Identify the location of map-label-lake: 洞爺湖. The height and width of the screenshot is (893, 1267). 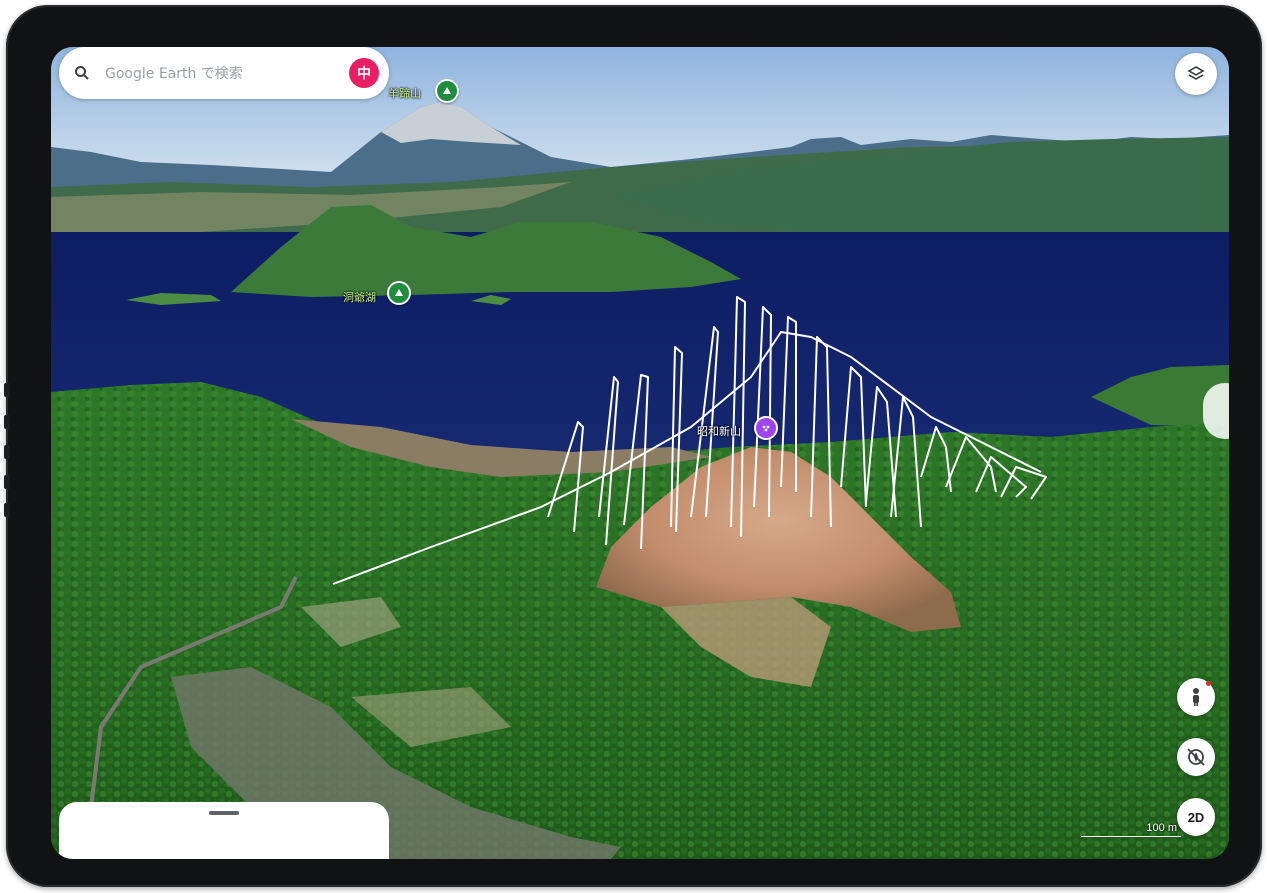
(359, 297).